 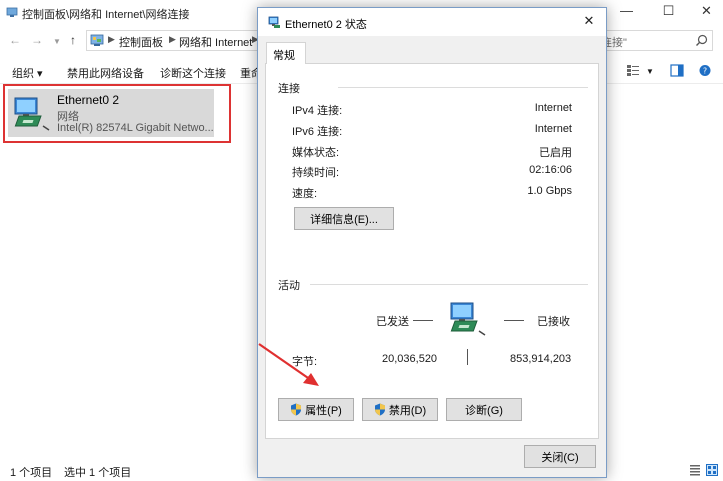 I want to click on disable-button: 禁用(D), so click(x=400, y=409).